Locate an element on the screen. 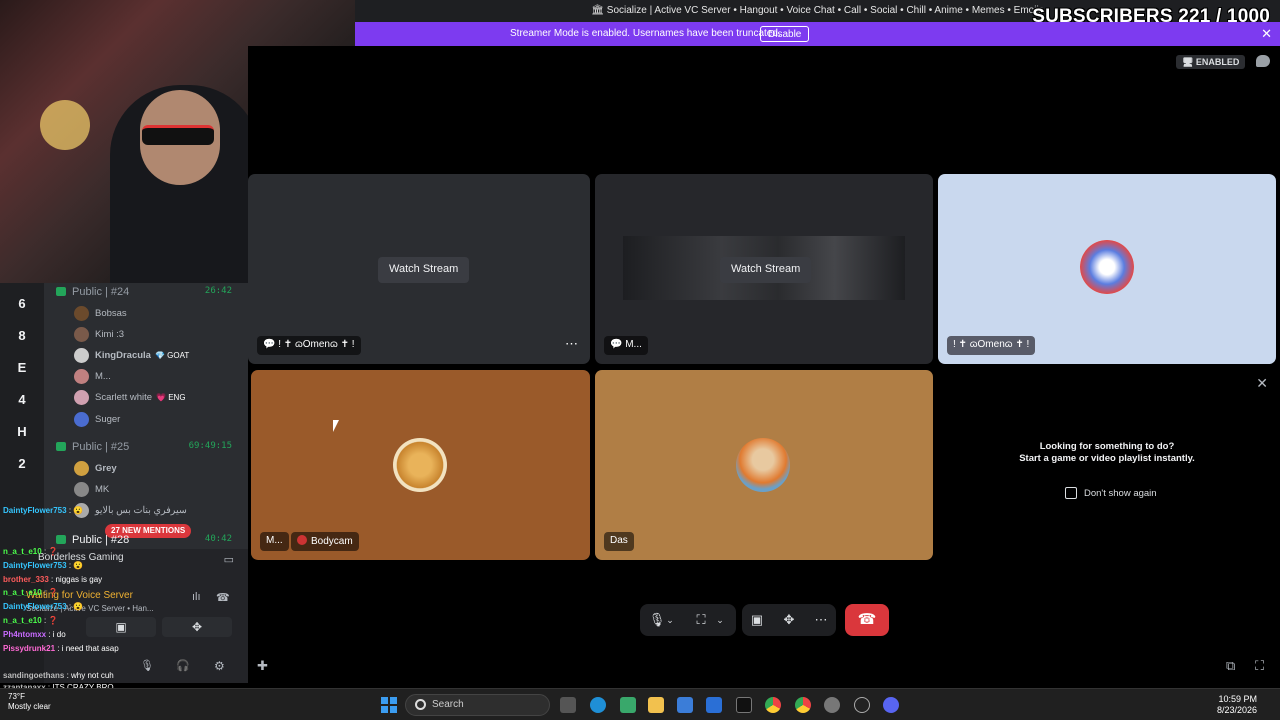 The height and width of the screenshot is (720, 1280). disable-streamer-mode-button: Disable is located at coordinates (785, 34).